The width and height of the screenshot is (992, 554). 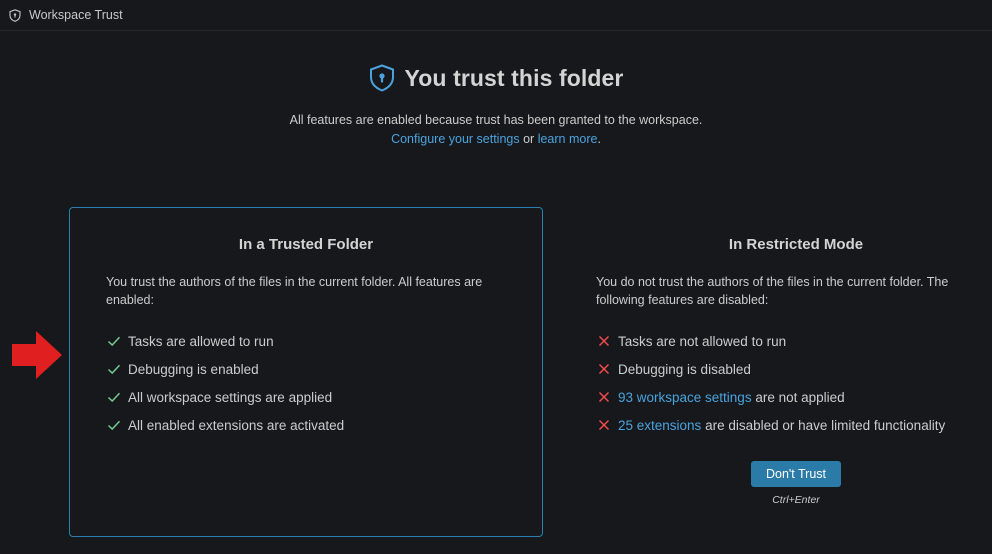 What do you see at coordinates (455, 139) in the screenshot?
I see `configure-settings-link: Configure your settings` at bounding box center [455, 139].